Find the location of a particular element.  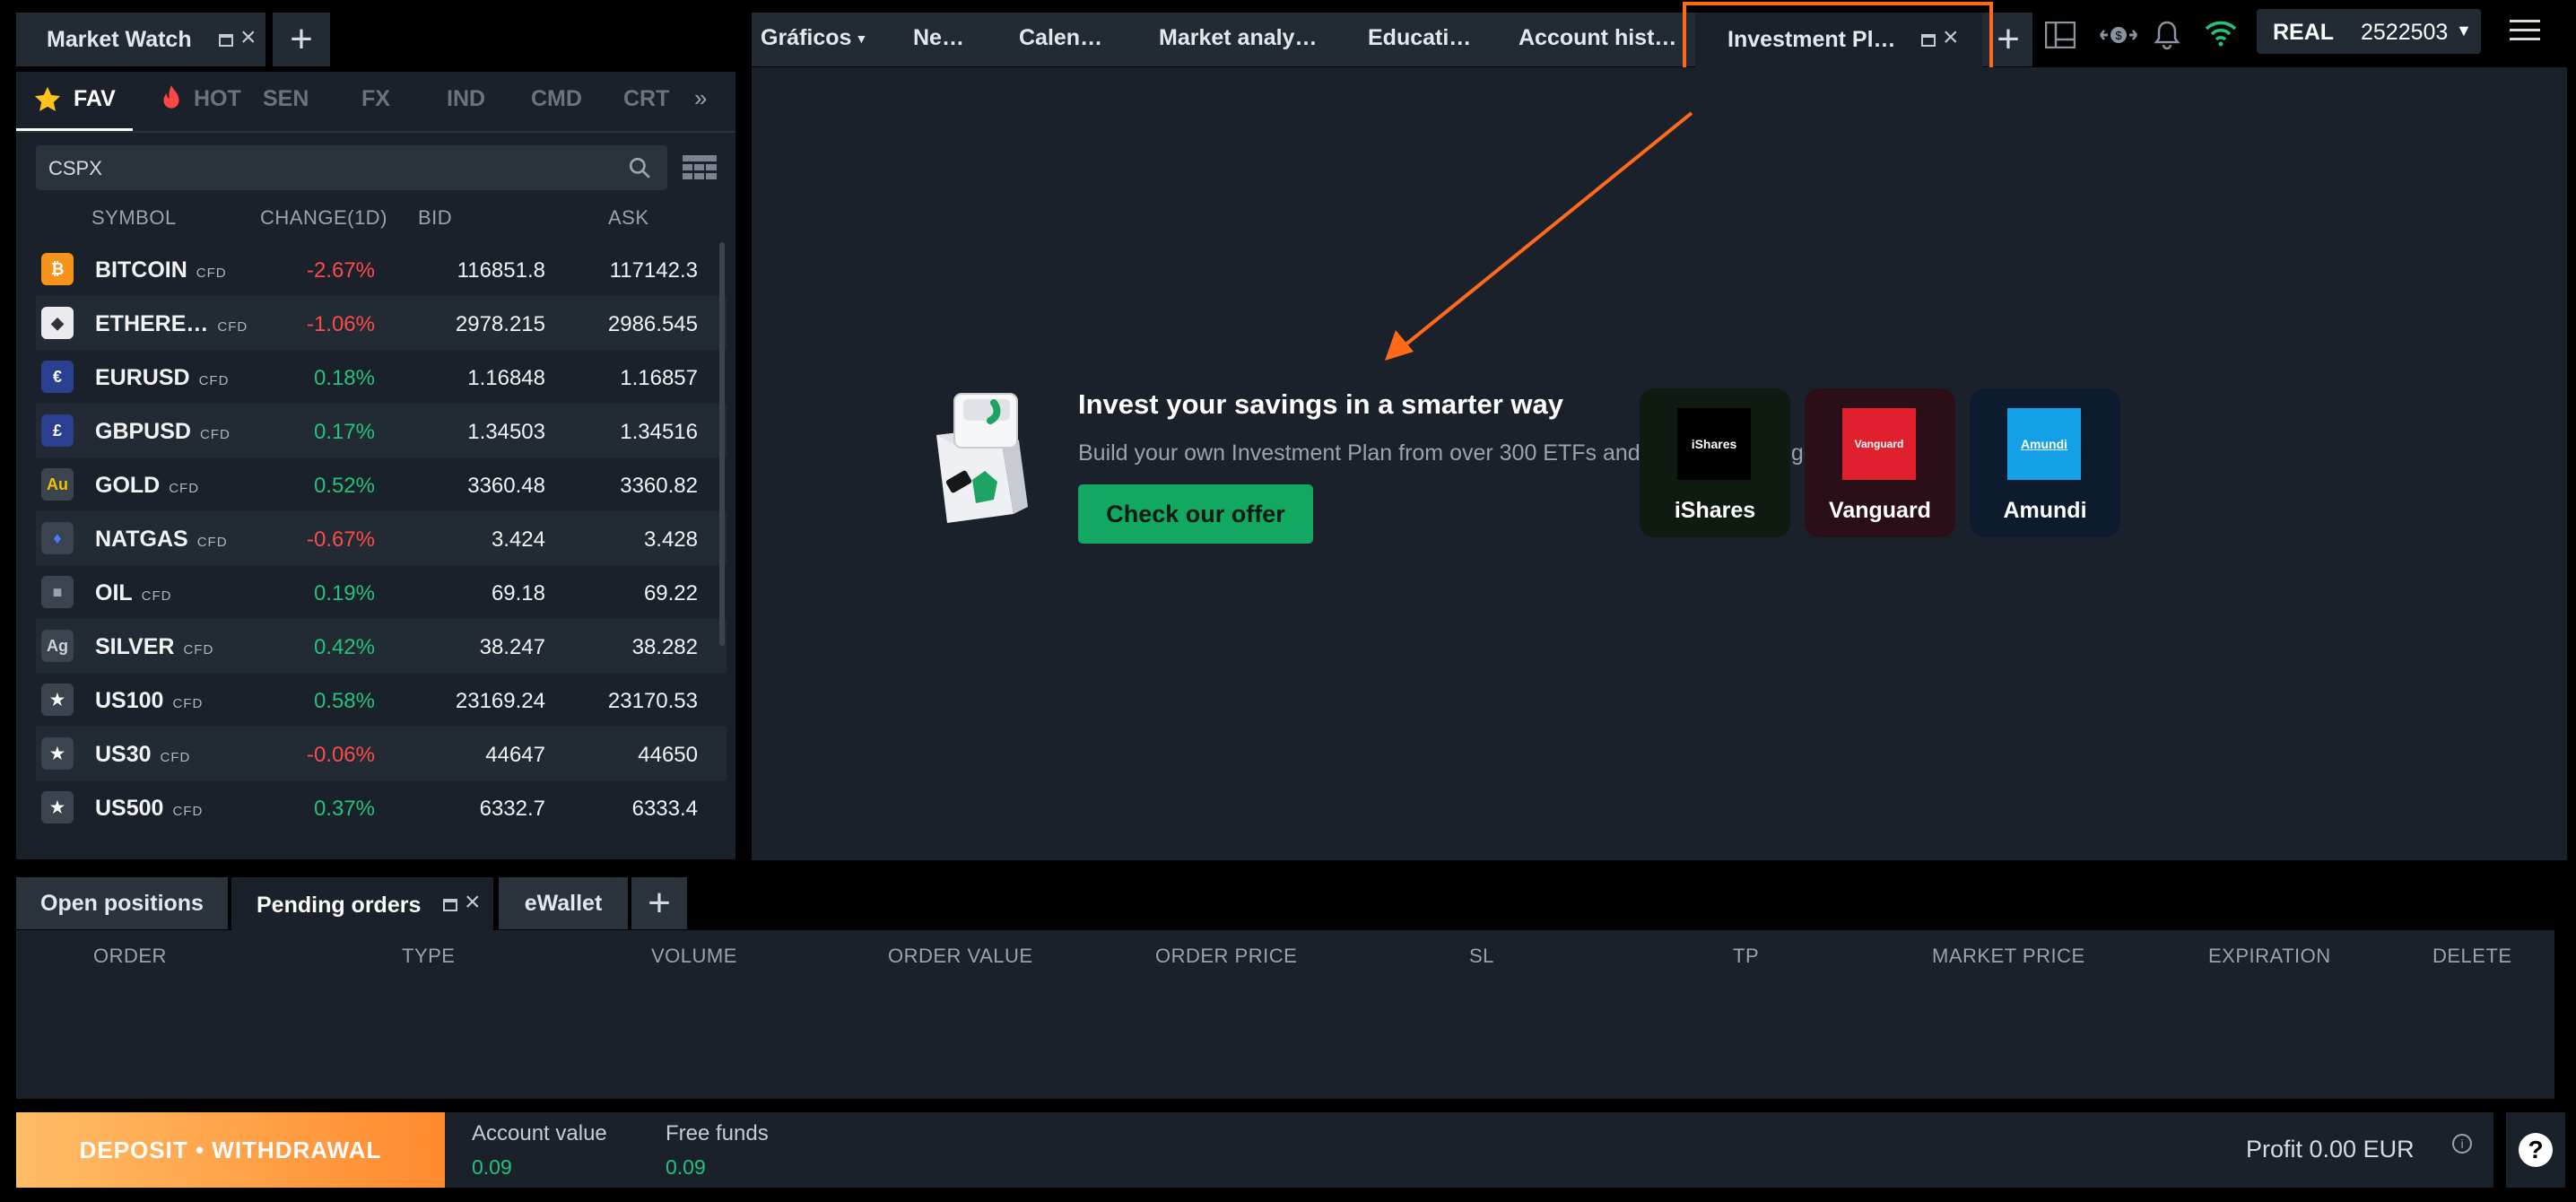

category-tab-ind: IND is located at coordinates (466, 99).